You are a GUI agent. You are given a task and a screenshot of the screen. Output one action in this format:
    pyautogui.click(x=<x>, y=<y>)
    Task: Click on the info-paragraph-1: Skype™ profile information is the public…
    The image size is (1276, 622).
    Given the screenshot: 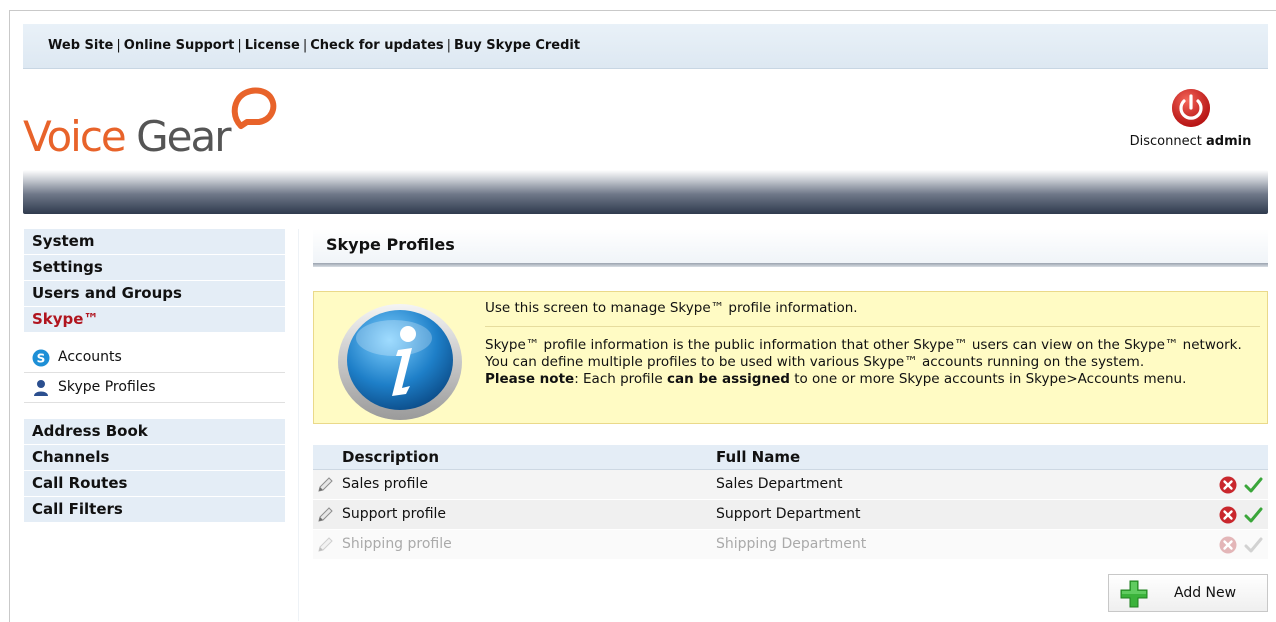 What is the action you would take?
    pyautogui.click(x=863, y=345)
    